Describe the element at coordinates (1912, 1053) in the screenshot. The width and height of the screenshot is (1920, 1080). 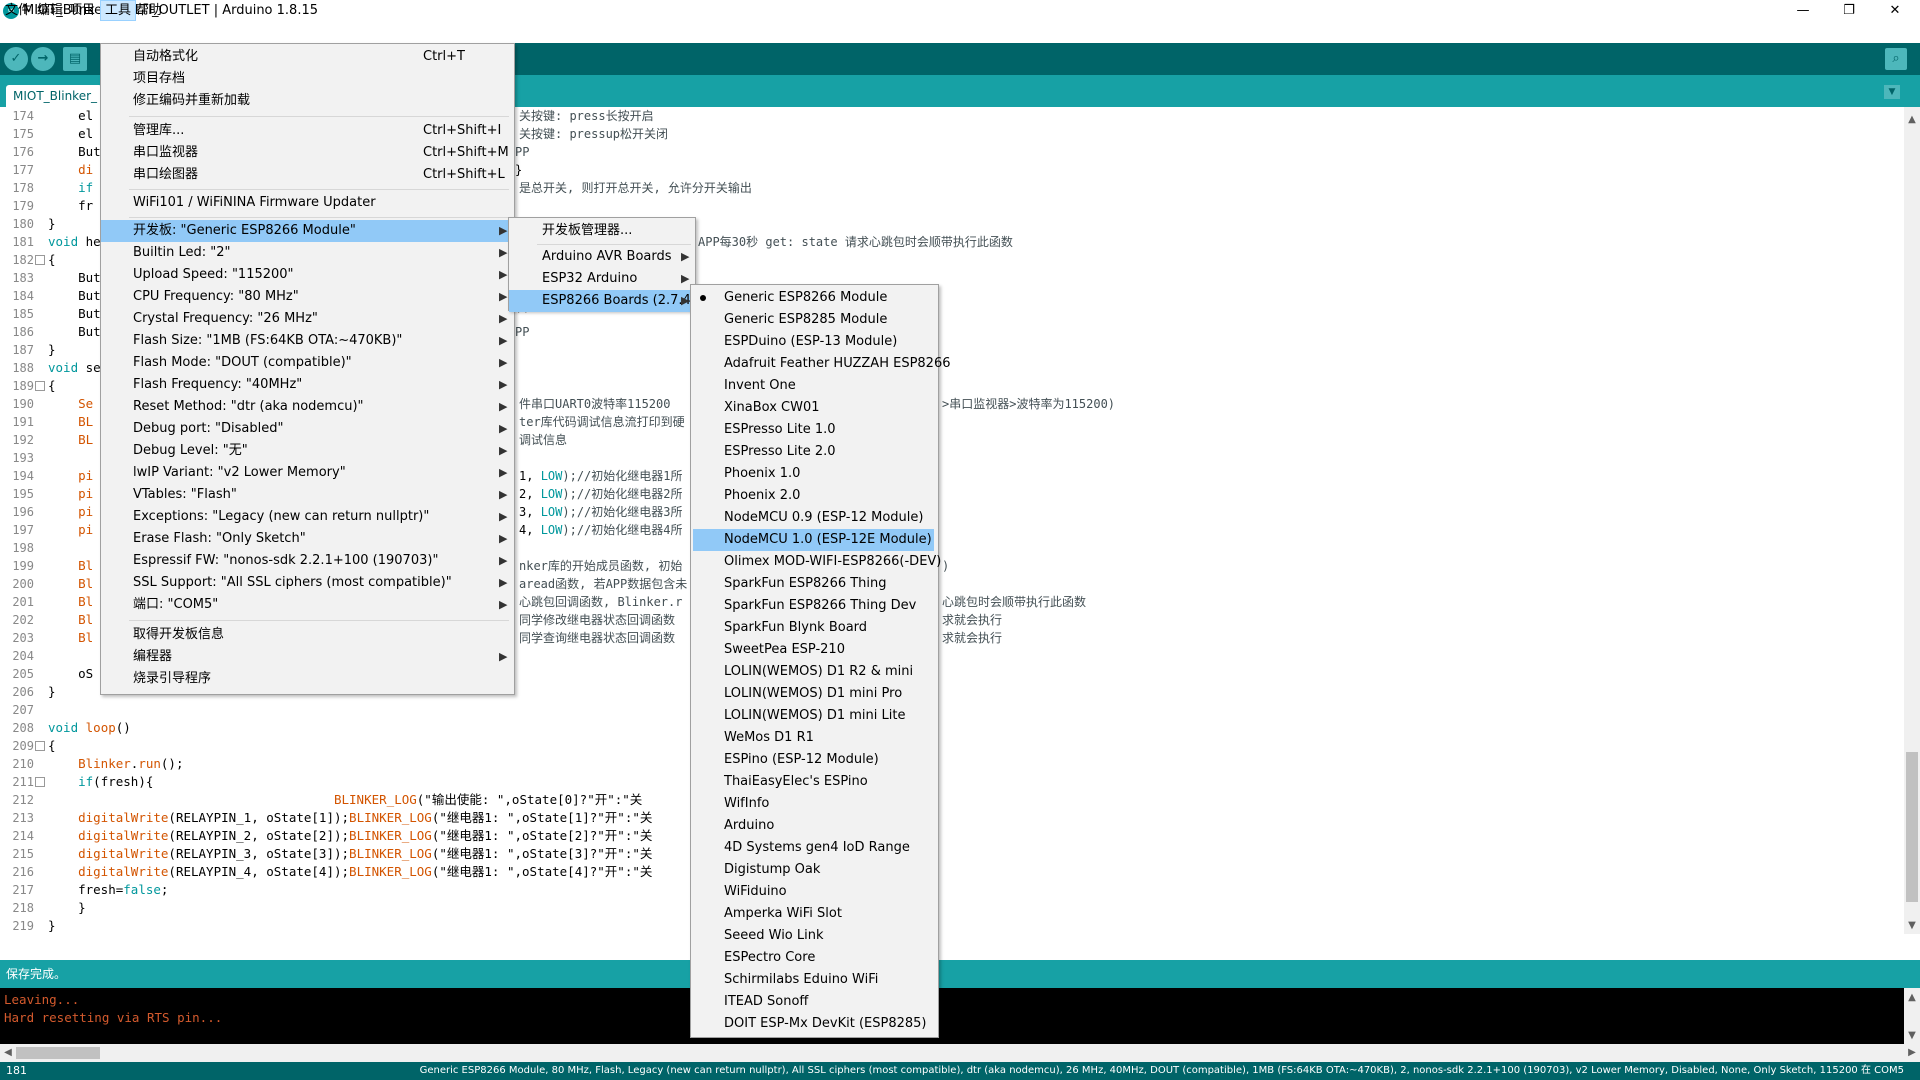
I see `console-scroll-right-icon: ▶` at that location.